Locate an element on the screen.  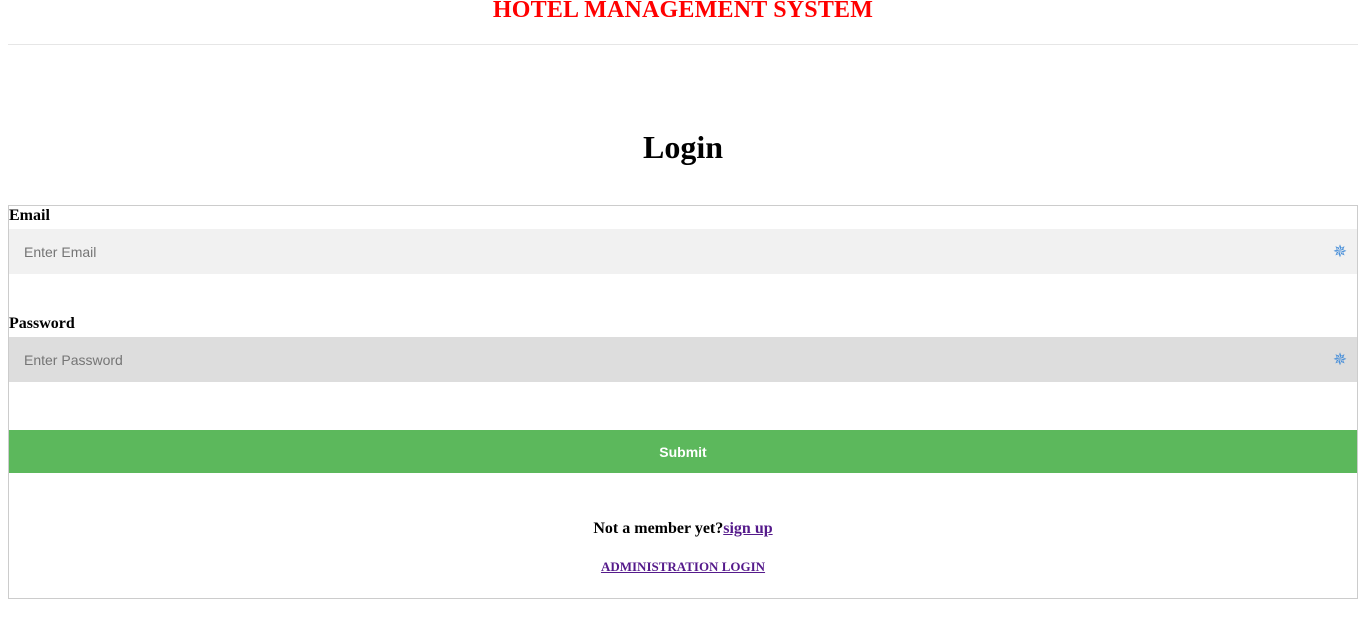
email-label: Email is located at coordinates (29, 215).